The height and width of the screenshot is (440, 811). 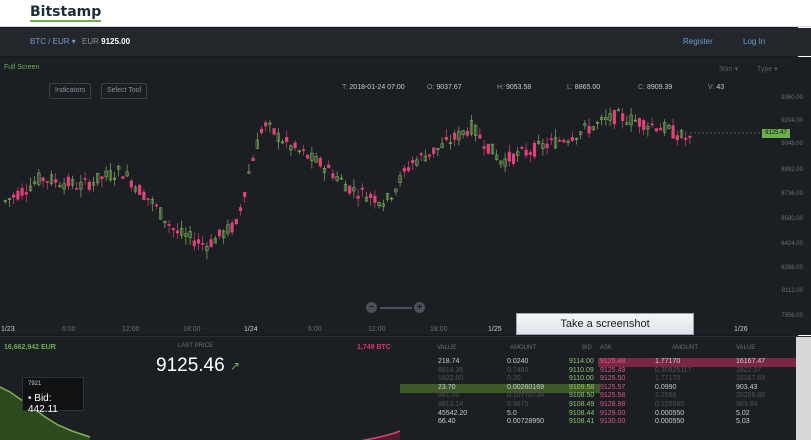 What do you see at coordinates (195, 346) in the screenshot?
I see `last-price-label: LAST PRICE` at bounding box center [195, 346].